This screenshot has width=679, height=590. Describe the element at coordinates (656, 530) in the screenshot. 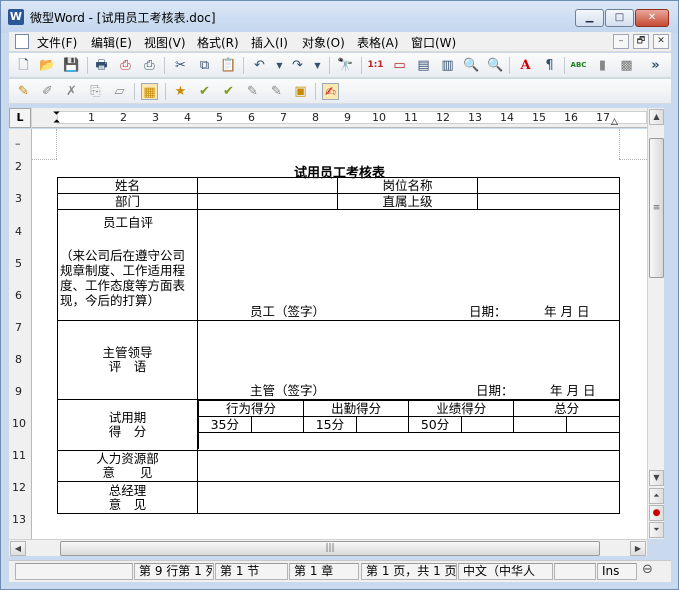

I see `next-page-button: ⏷` at that location.